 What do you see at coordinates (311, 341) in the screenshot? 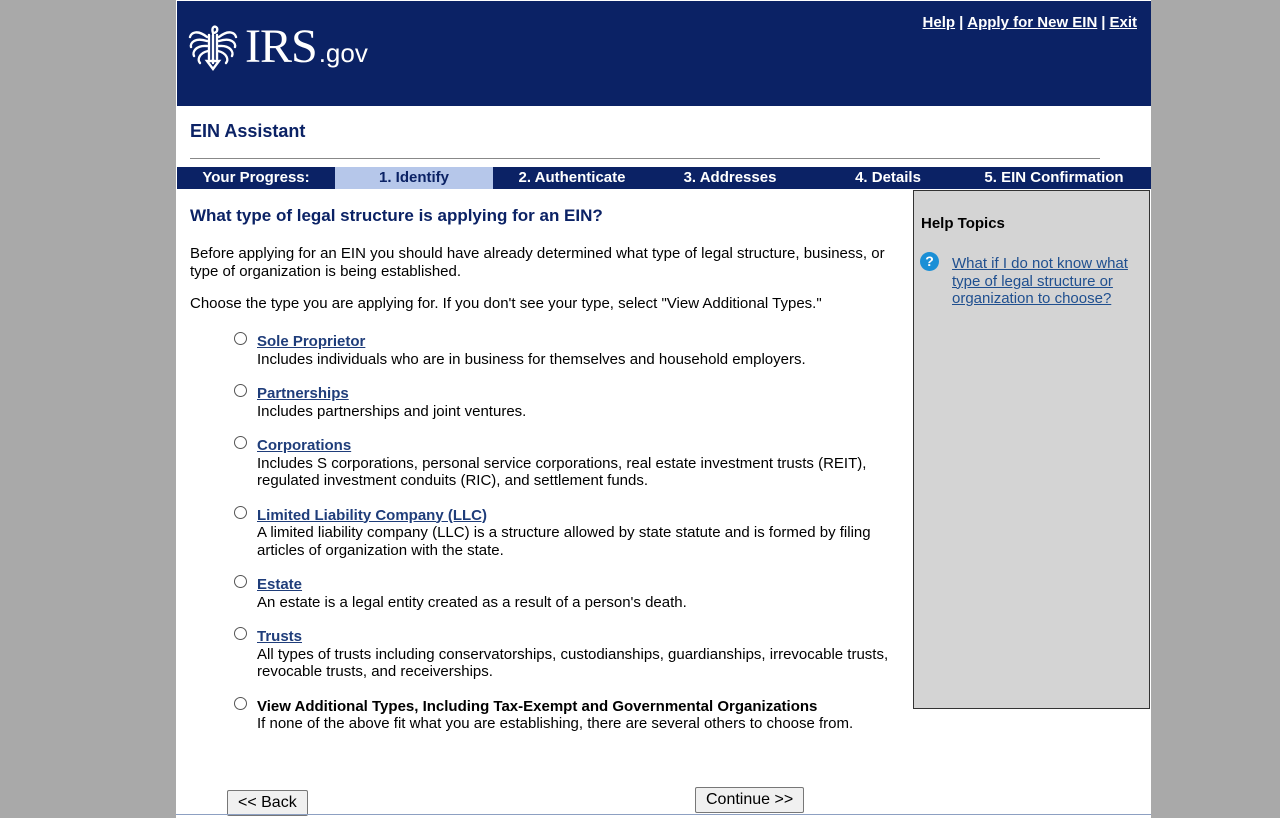
I see `sole-proprietor-link: Sole Proprietor` at bounding box center [311, 341].